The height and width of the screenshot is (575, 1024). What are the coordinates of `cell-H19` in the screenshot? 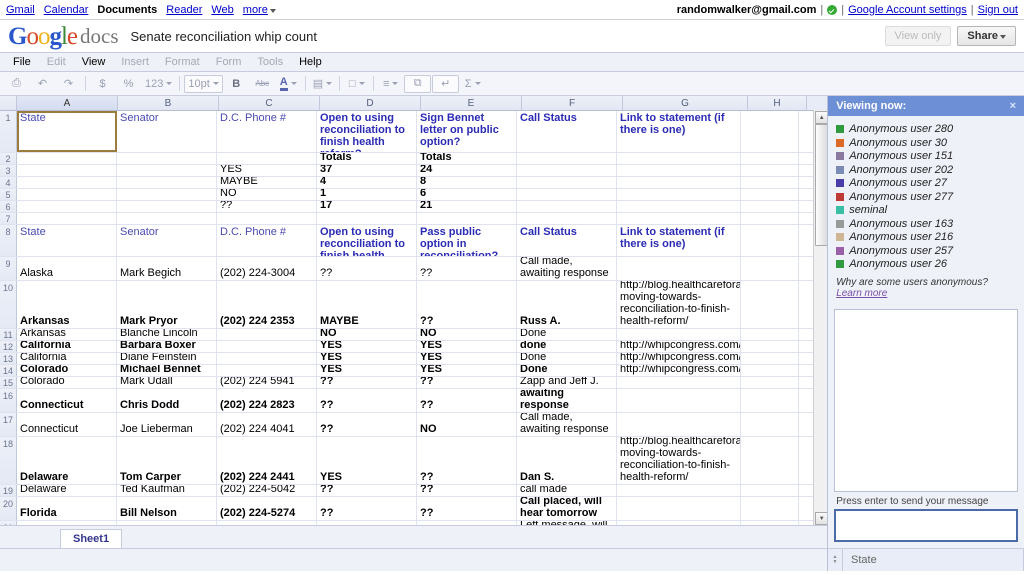 It's located at (770, 490).